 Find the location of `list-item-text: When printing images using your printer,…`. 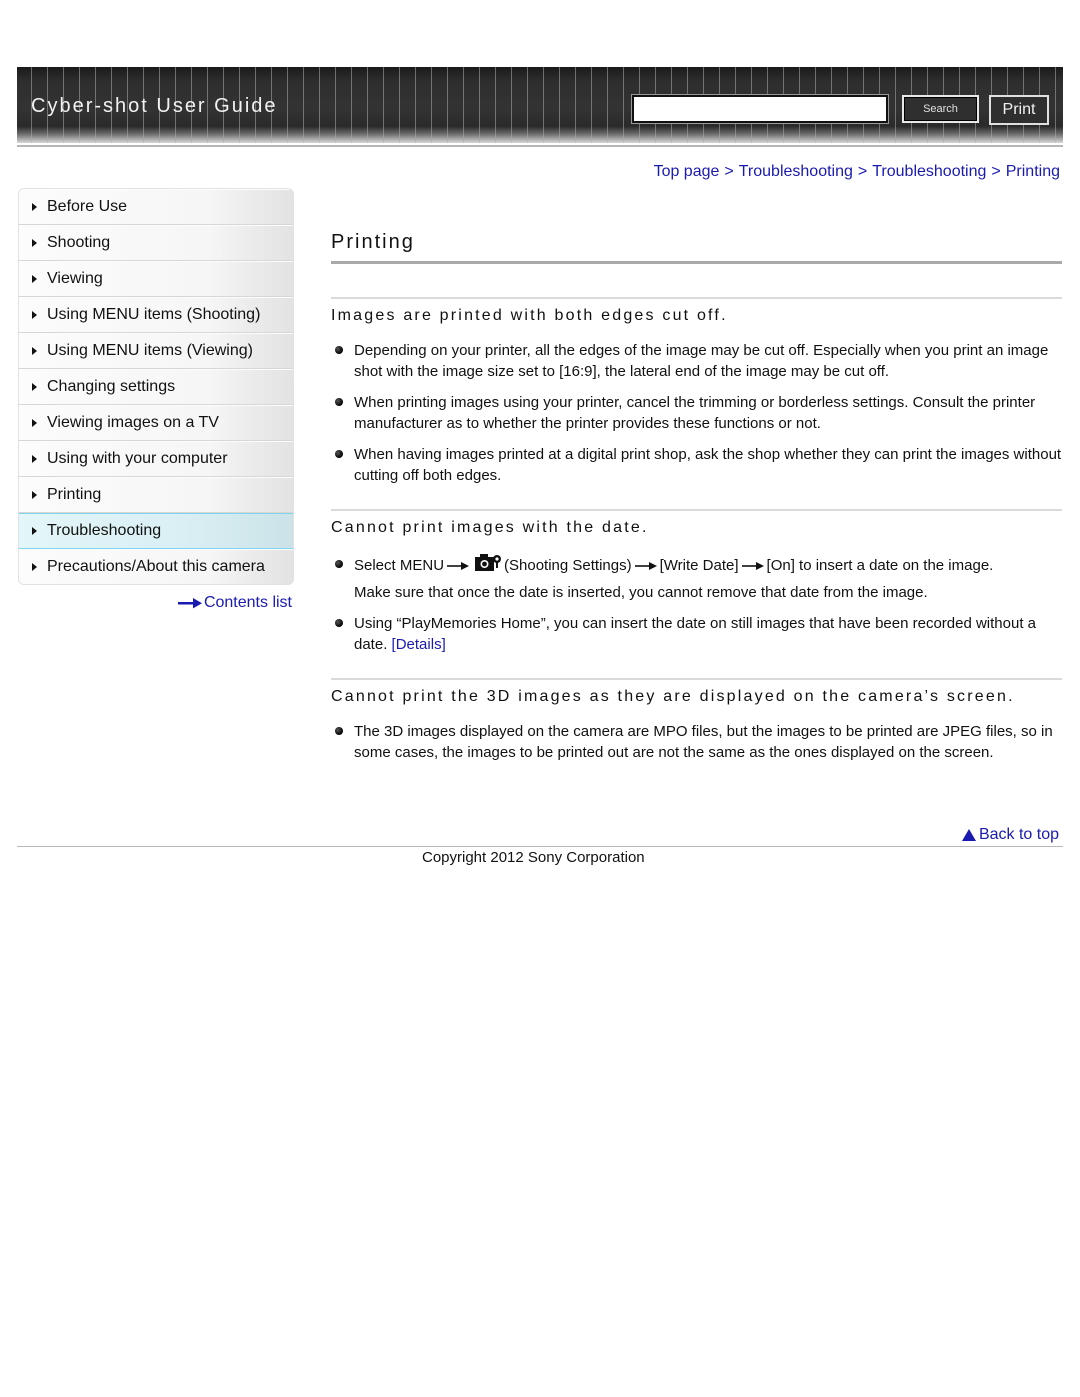

list-item-text: When printing images using your printer,… is located at coordinates (695, 413).